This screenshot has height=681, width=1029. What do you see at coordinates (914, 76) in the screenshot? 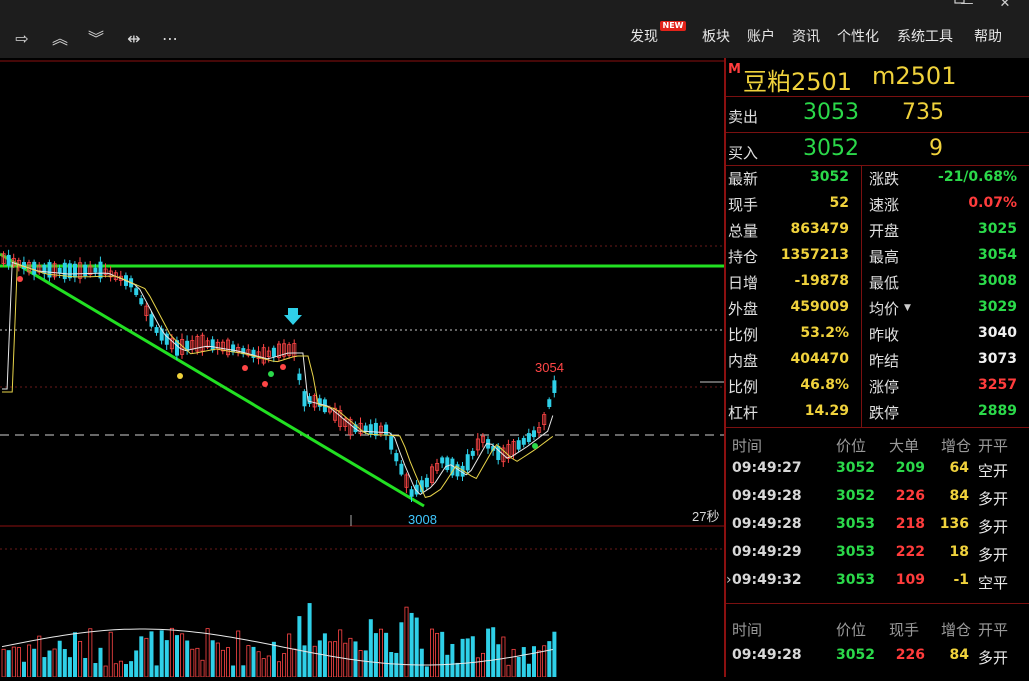
I see `contract-code: m2501` at bounding box center [914, 76].